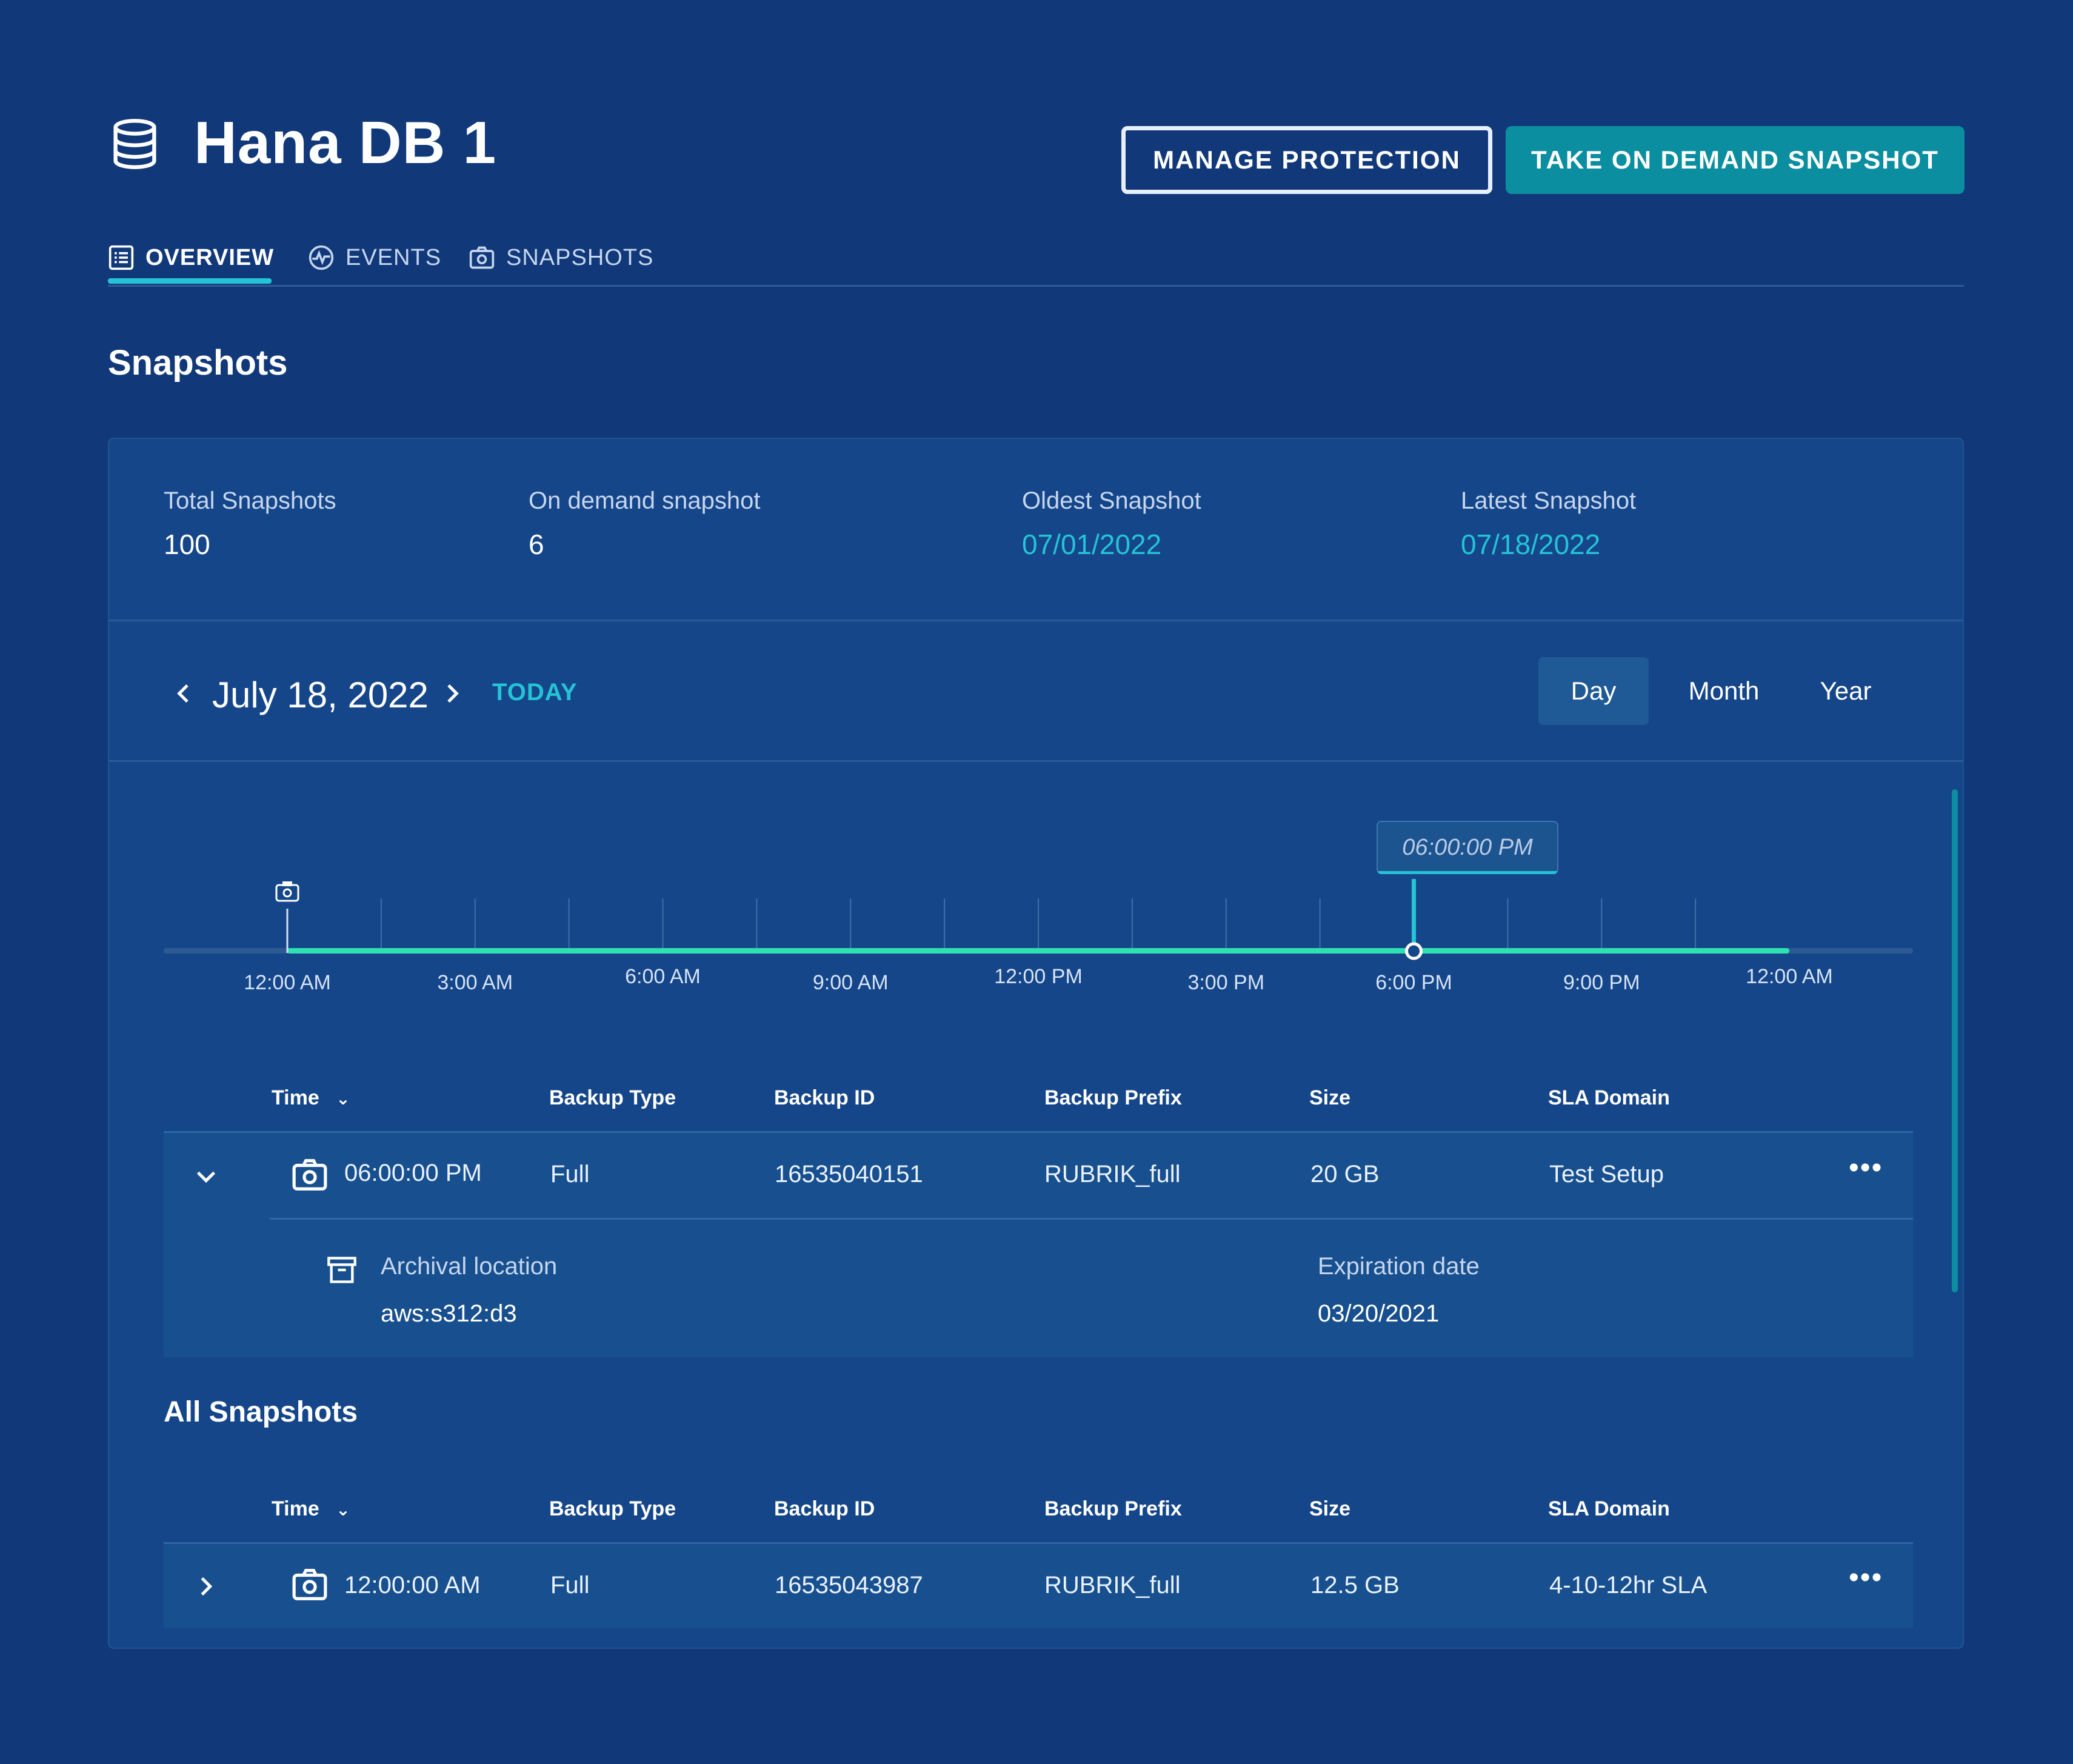  I want to click on timeline-tick-label: 3:00 AM, so click(475, 982).